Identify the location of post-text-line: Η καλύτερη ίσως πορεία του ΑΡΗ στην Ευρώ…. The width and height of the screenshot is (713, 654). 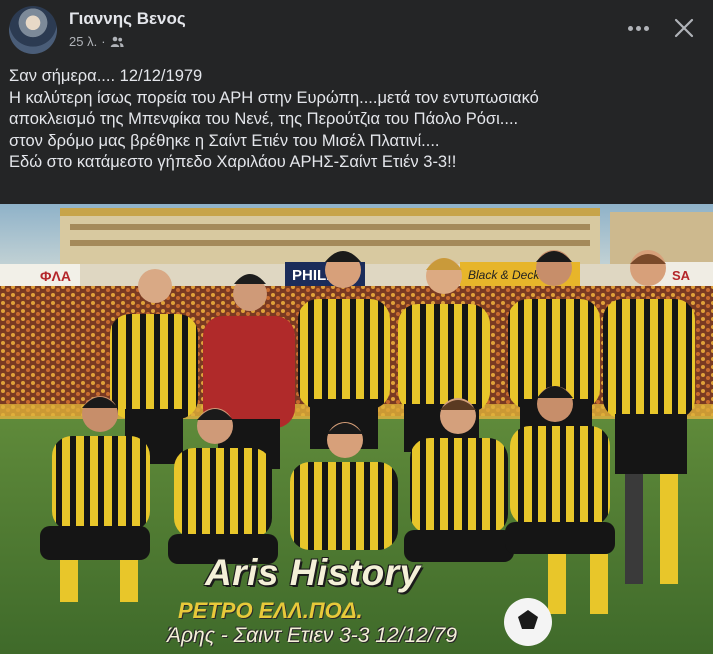
(274, 97).